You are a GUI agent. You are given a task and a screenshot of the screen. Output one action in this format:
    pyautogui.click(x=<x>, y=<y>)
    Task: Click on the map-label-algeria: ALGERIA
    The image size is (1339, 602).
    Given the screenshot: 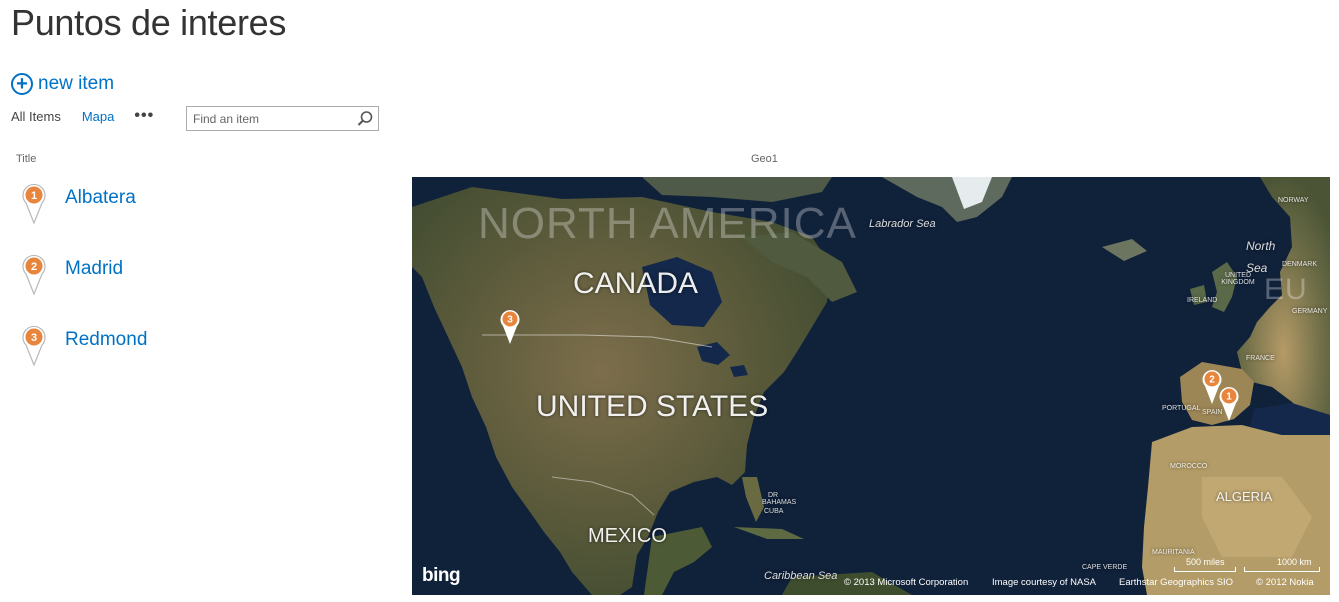 What is the action you would take?
    pyautogui.click(x=1244, y=496)
    